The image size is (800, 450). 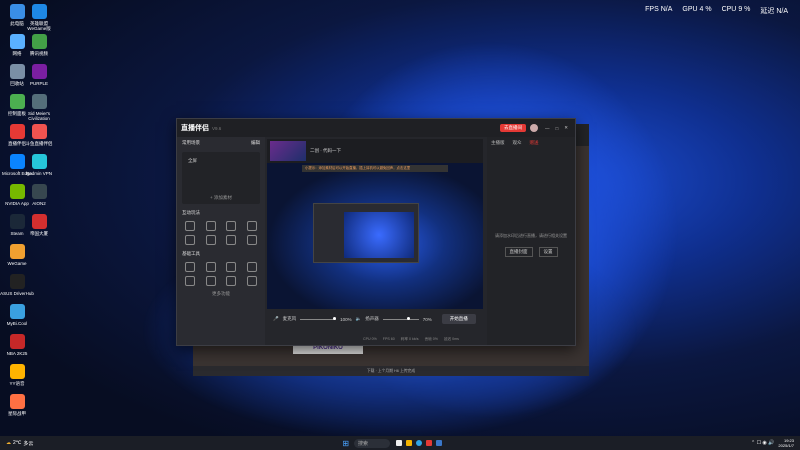 I want to click on desktop-icon: 腾讯视频, so click(x=39, y=45).